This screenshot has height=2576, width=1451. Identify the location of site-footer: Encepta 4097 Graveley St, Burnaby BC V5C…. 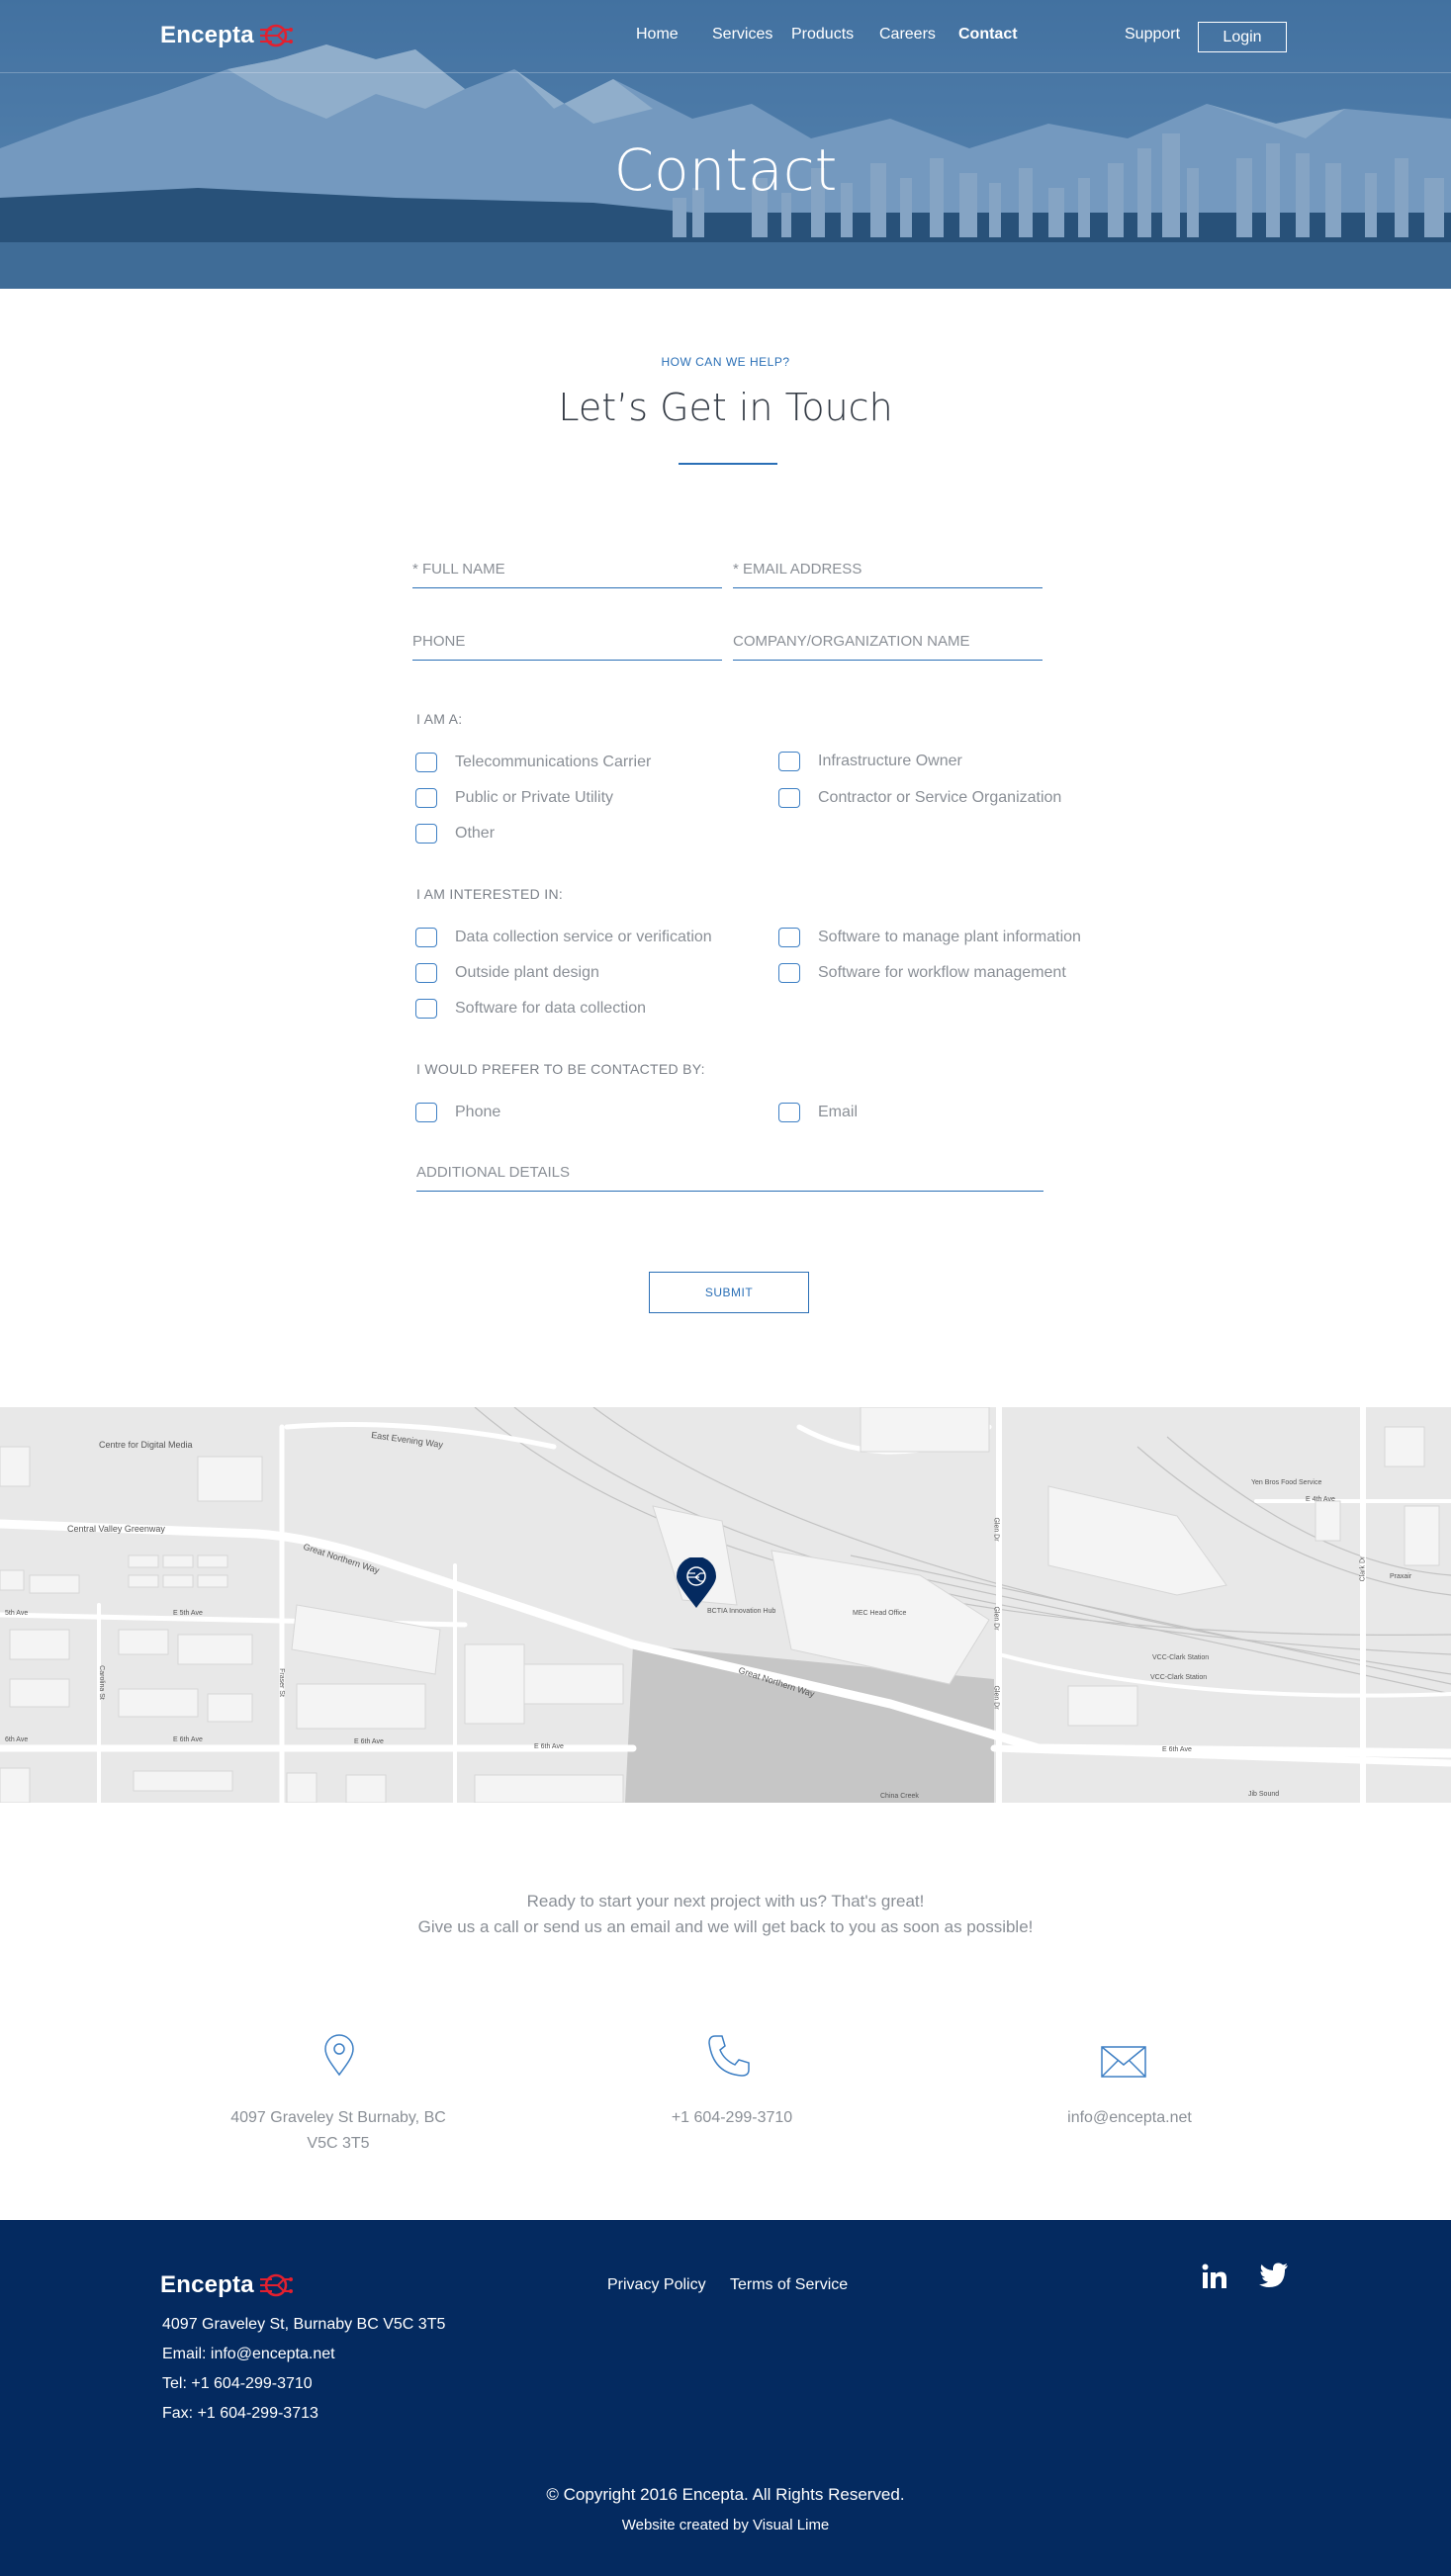
(725, 2398).